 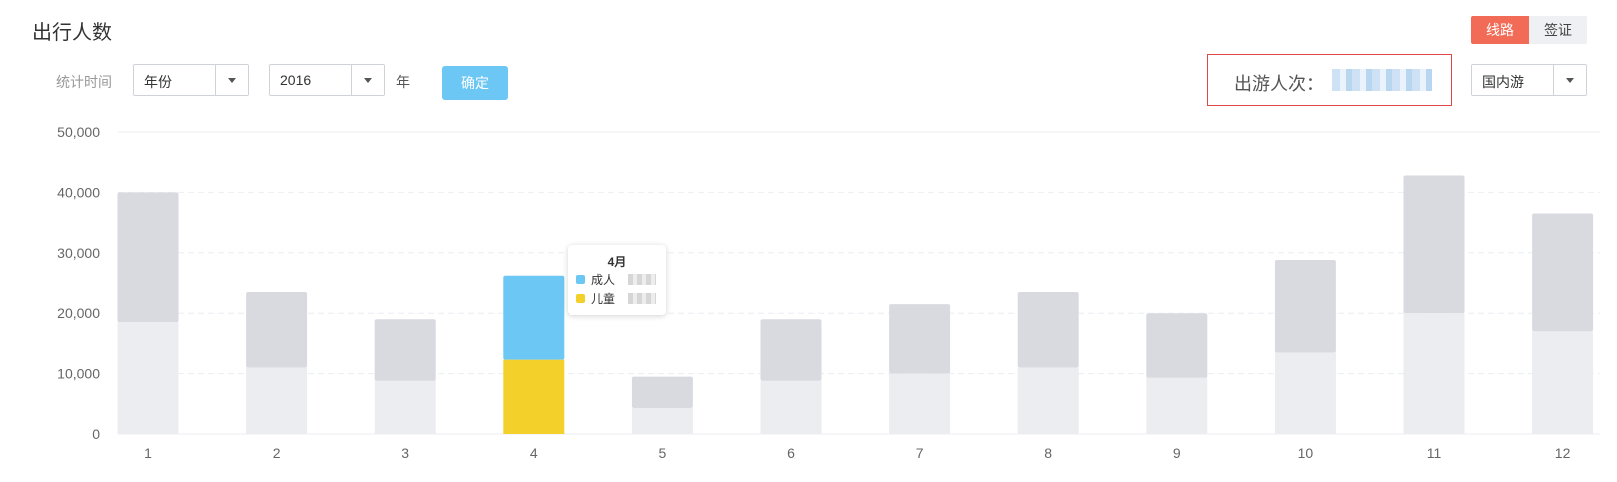 What do you see at coordinates (72, 33) in the screenshot?
I see `page-title: 出行人数` at bounding box center [72, 33].